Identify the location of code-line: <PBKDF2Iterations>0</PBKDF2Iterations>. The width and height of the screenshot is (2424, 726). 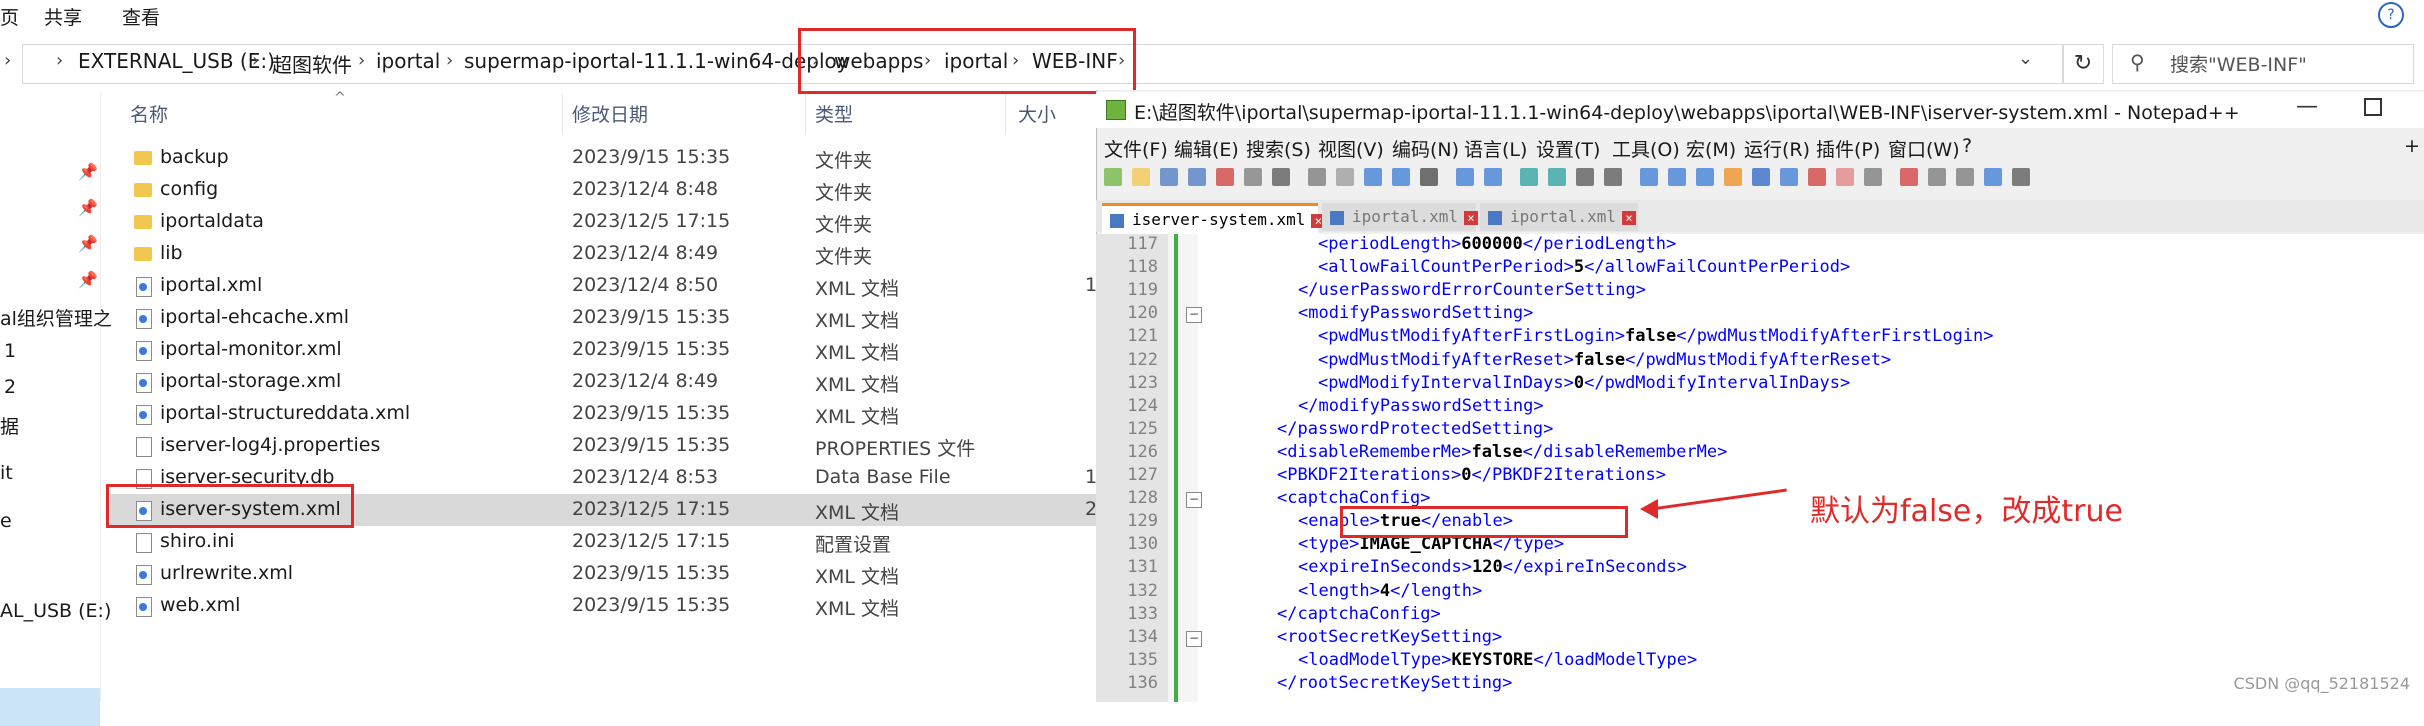
(1471, 475).